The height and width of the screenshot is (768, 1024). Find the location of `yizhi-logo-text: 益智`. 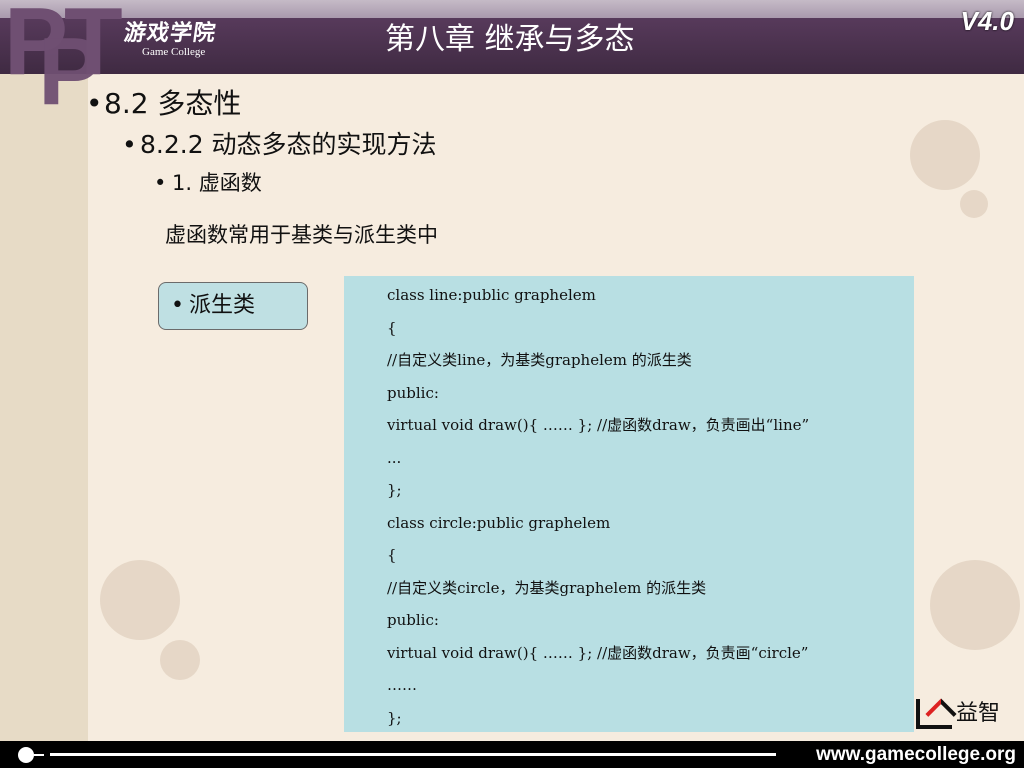

yizhi-logo-text: 益智 is located at coordinates (978, 713).